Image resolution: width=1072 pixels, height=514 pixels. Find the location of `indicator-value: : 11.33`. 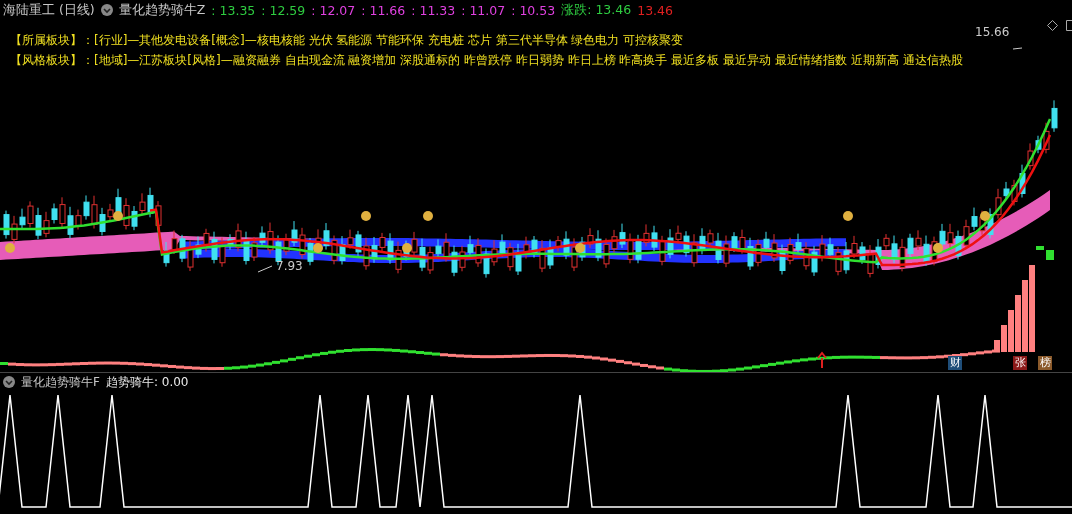

indicator-value: : 11.33 is located at coordinates (433, 10).